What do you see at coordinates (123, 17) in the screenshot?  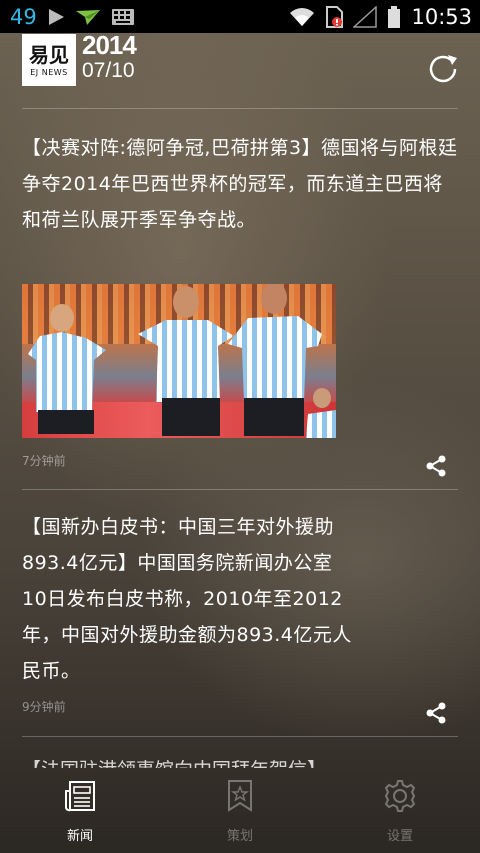 I see `keyboard-icon` at bounding box center [123, 17].